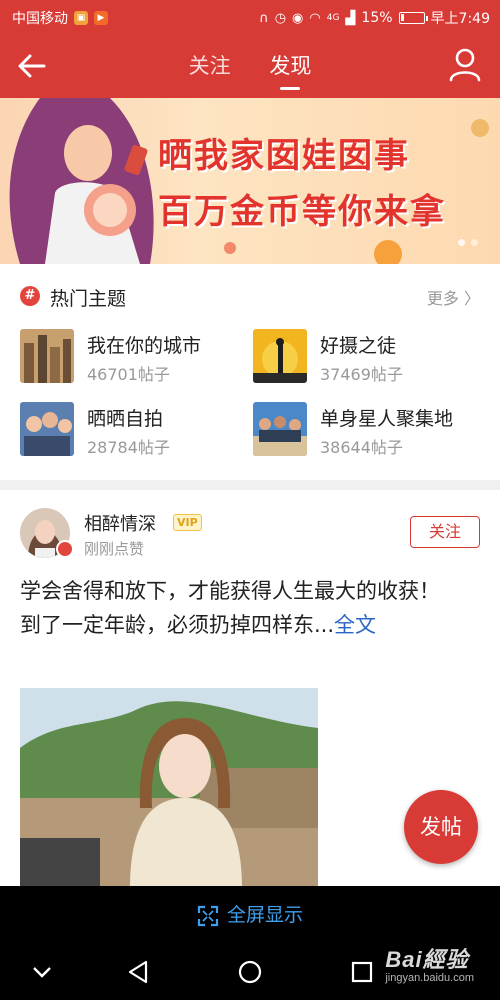 The height and width of the screenshot is (1000, 500). What do you see at coordinates (187, 522) in the screenshot?
I see `vip-badge: VIP` at bounding box center [187, 522].